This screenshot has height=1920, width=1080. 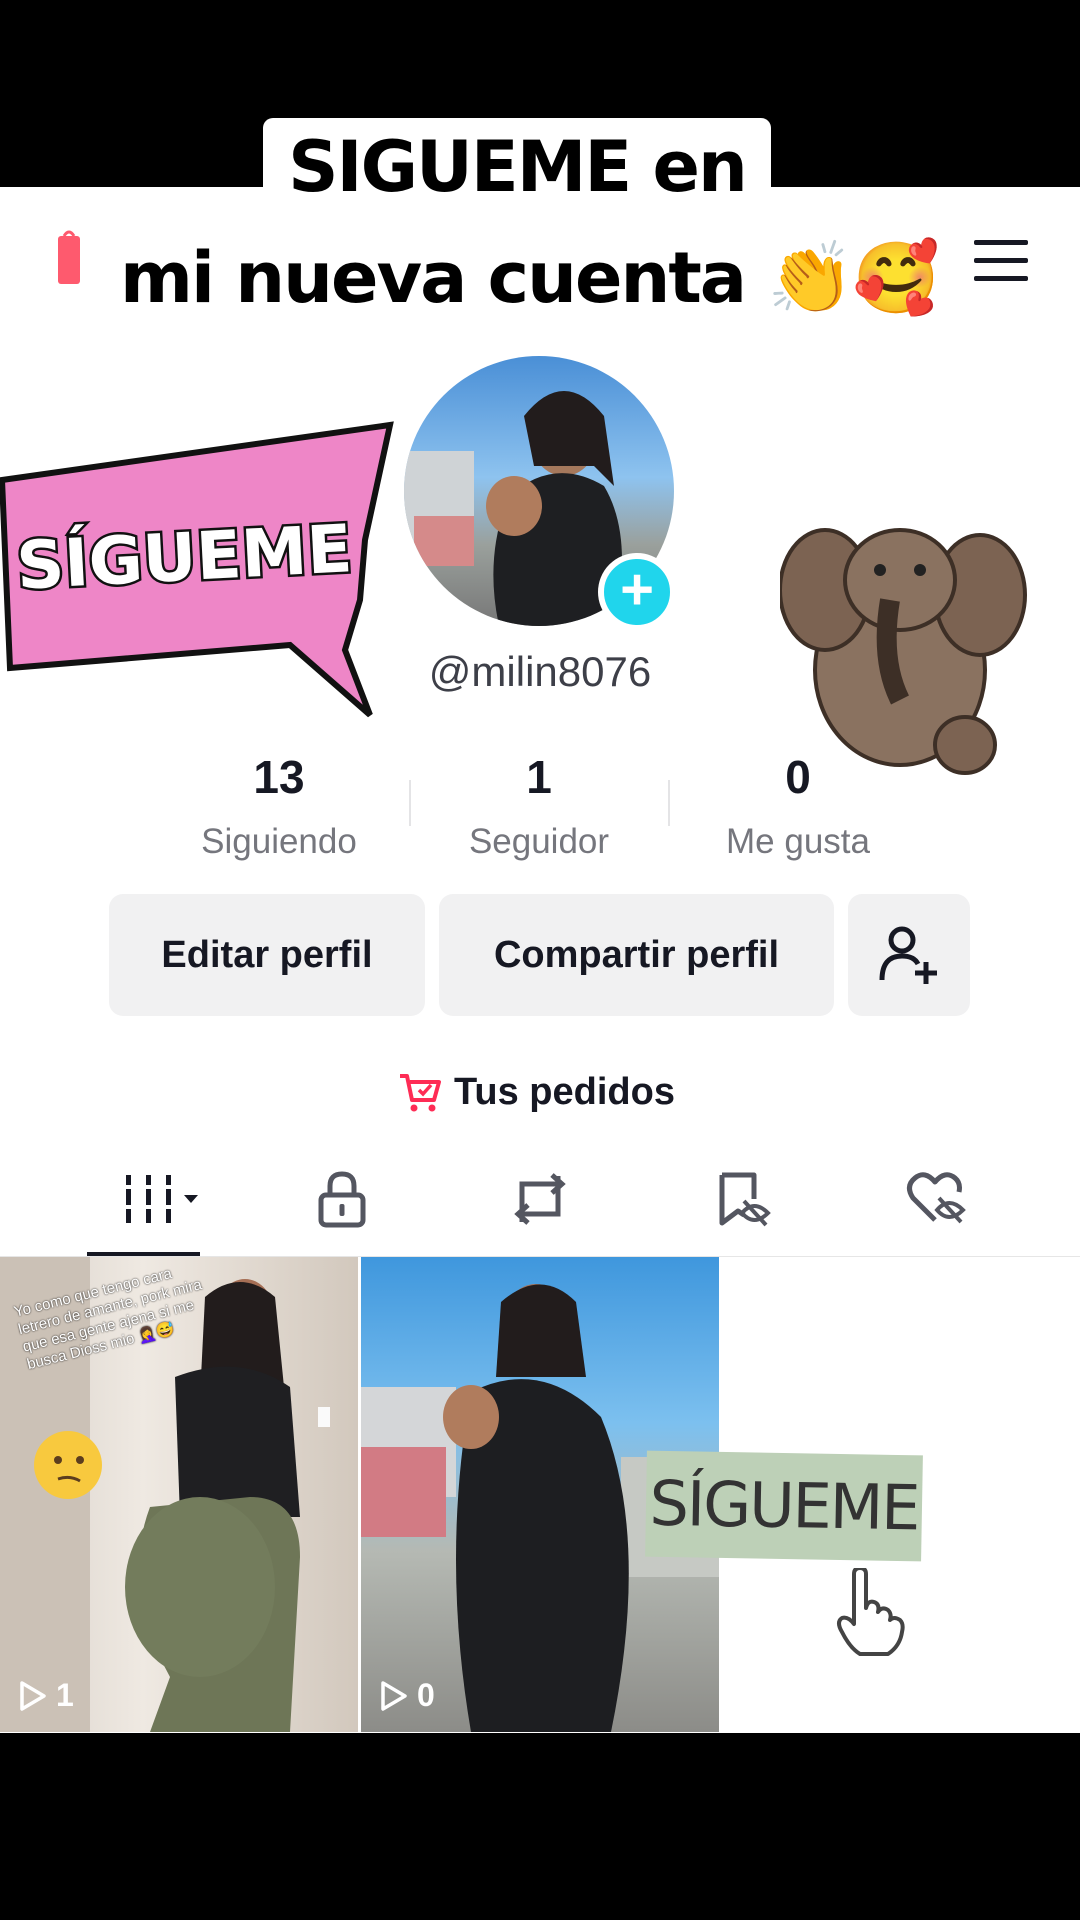 What do you see at coordinates (798, 777) in the screenshot?
I see `likes-count: 0` at bounding box center [798, 777].